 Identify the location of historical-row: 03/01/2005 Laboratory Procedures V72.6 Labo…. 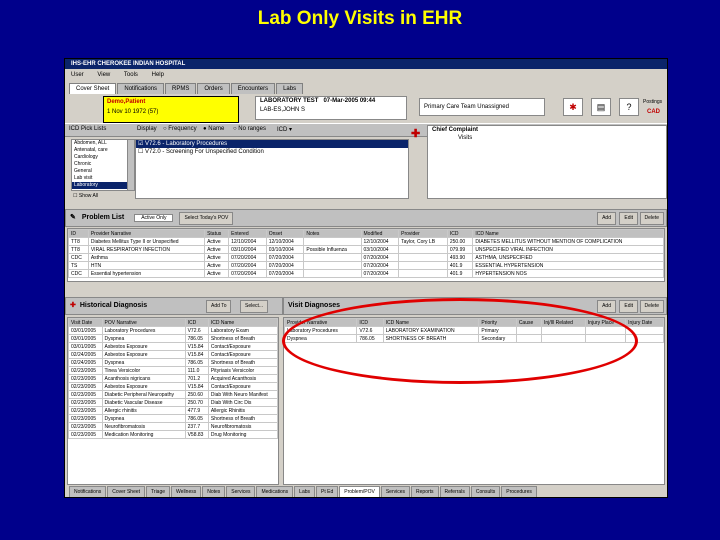
(173, 330).